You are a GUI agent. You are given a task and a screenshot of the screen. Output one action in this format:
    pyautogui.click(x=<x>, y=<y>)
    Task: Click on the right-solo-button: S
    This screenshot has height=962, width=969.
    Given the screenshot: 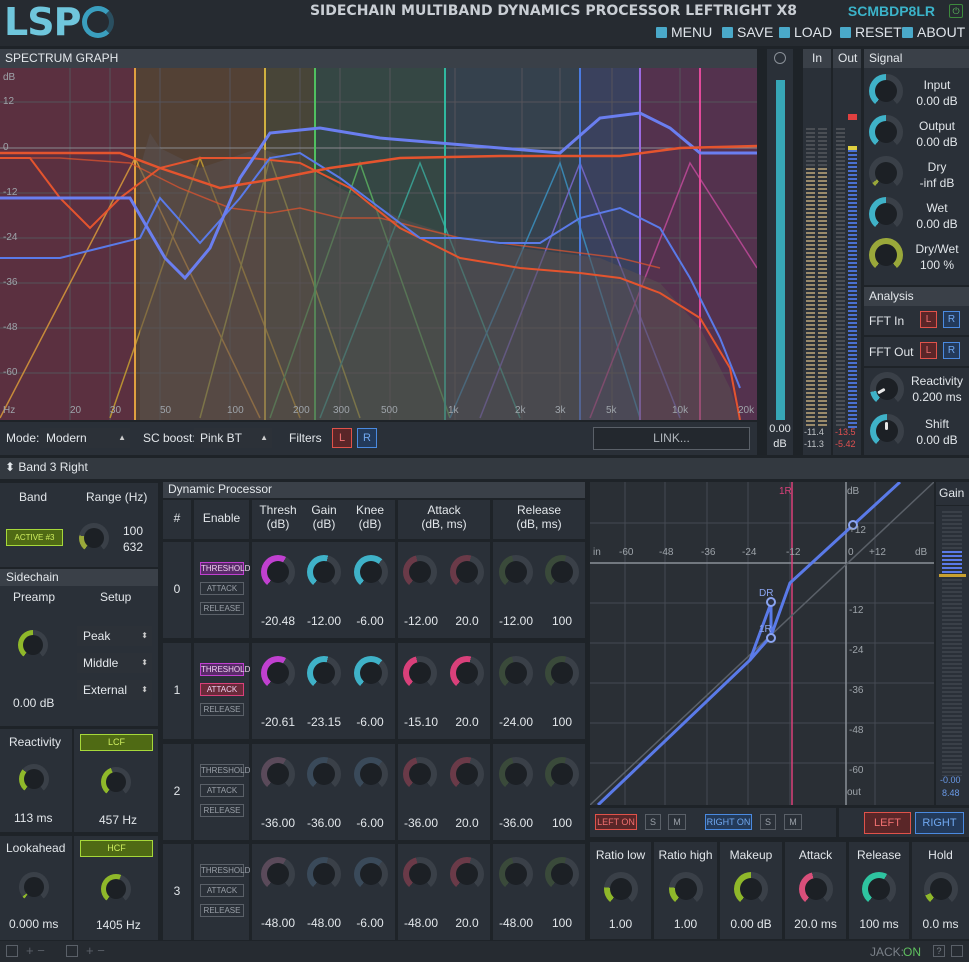 What is the action you would take?
    pyautogui.click(x=768, y=822)
    